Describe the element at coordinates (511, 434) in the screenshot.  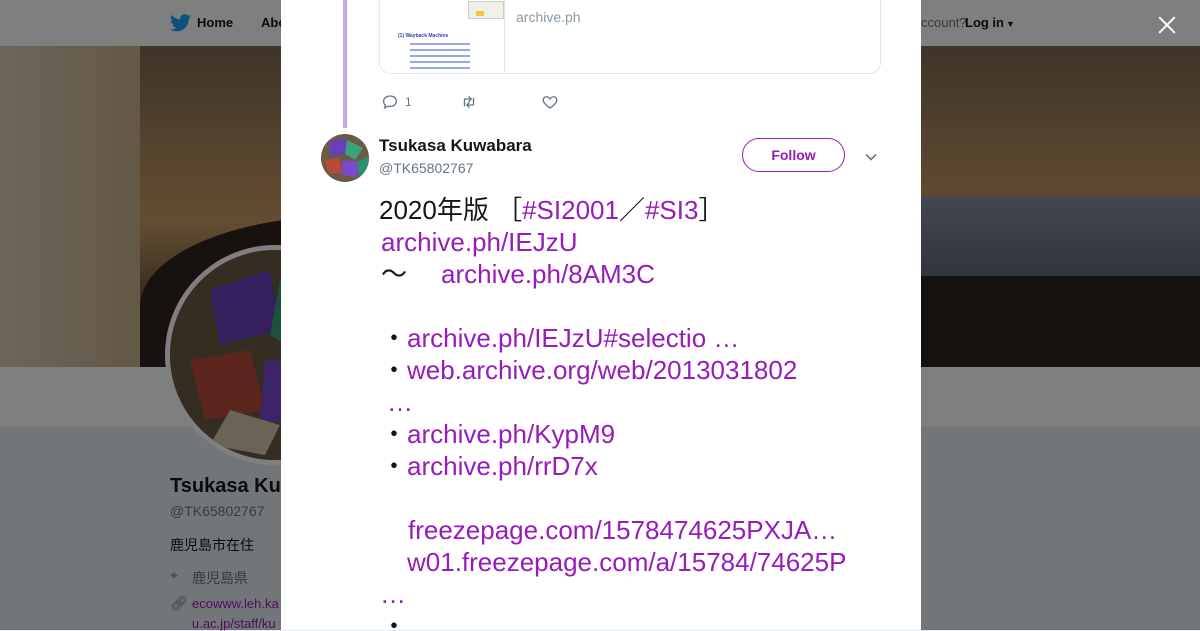
I see `tweet-link-archive-kypm9: archive.ph/KypM9` at that location.